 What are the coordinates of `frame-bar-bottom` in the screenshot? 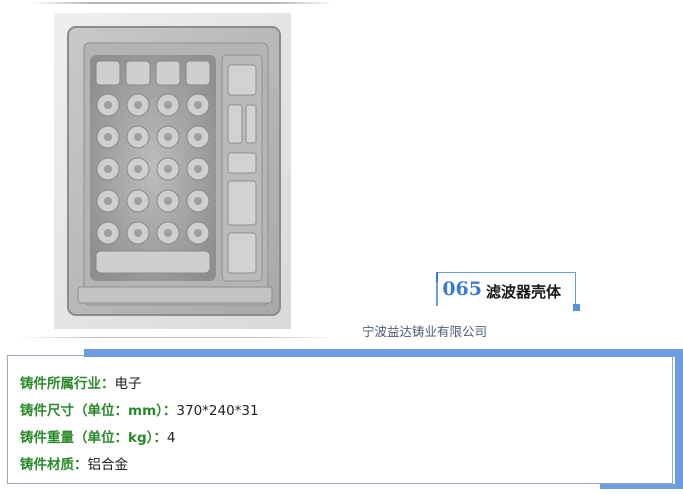 It's located at (641, 486).